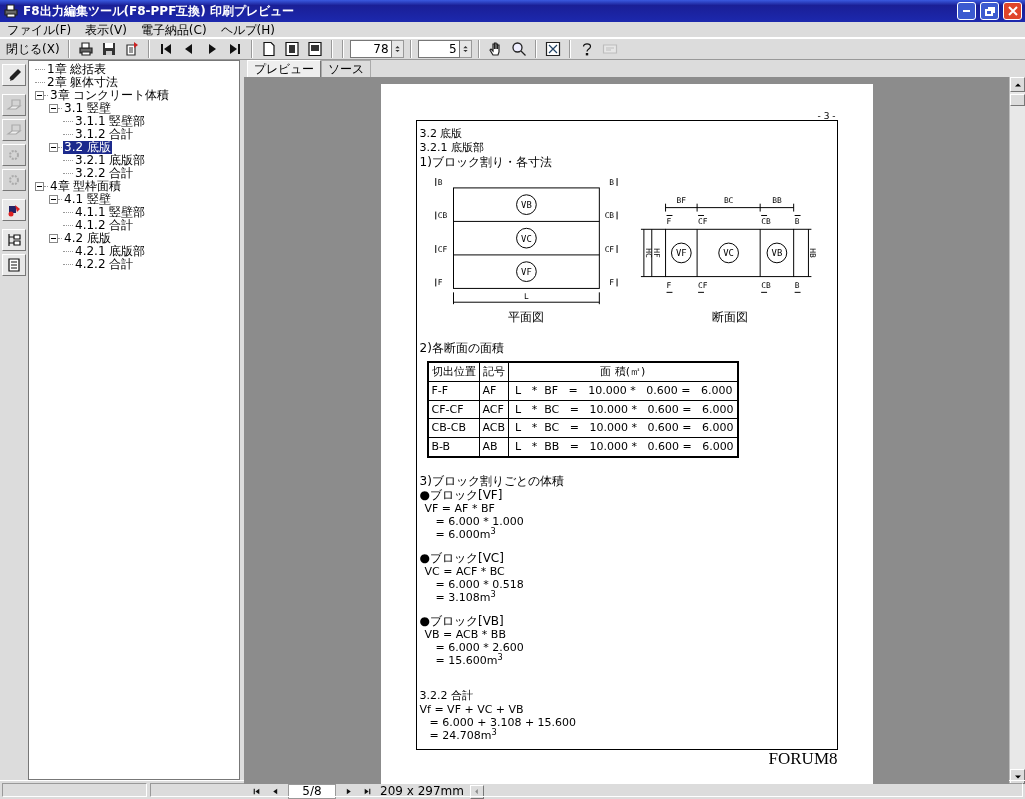 The height and width of the screenshot is (799, 1025). Describe the element at coordinates (33, 49) in the screenshot. I see `close-preview-button: 閉じる(X)` at that location.